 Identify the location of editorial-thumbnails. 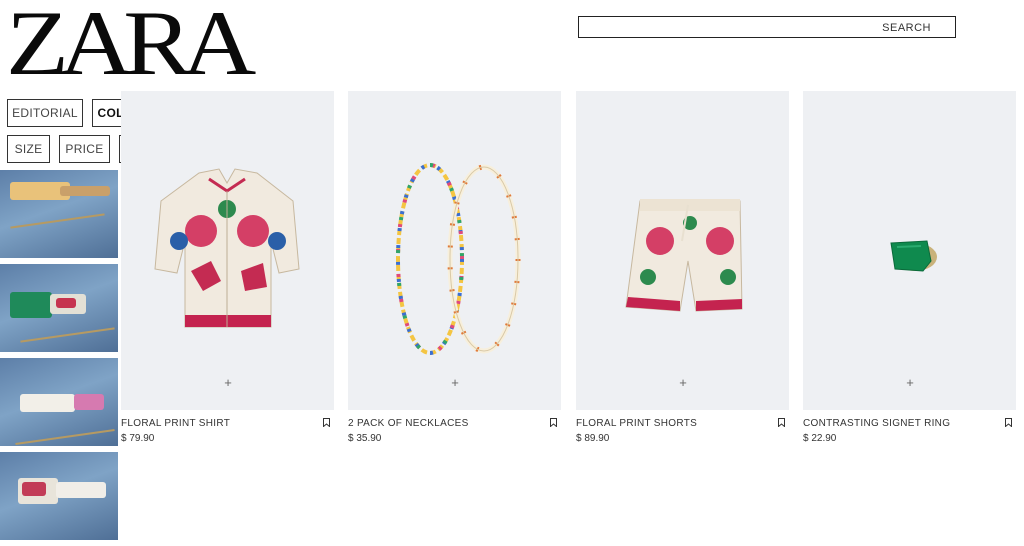
(59, 358).